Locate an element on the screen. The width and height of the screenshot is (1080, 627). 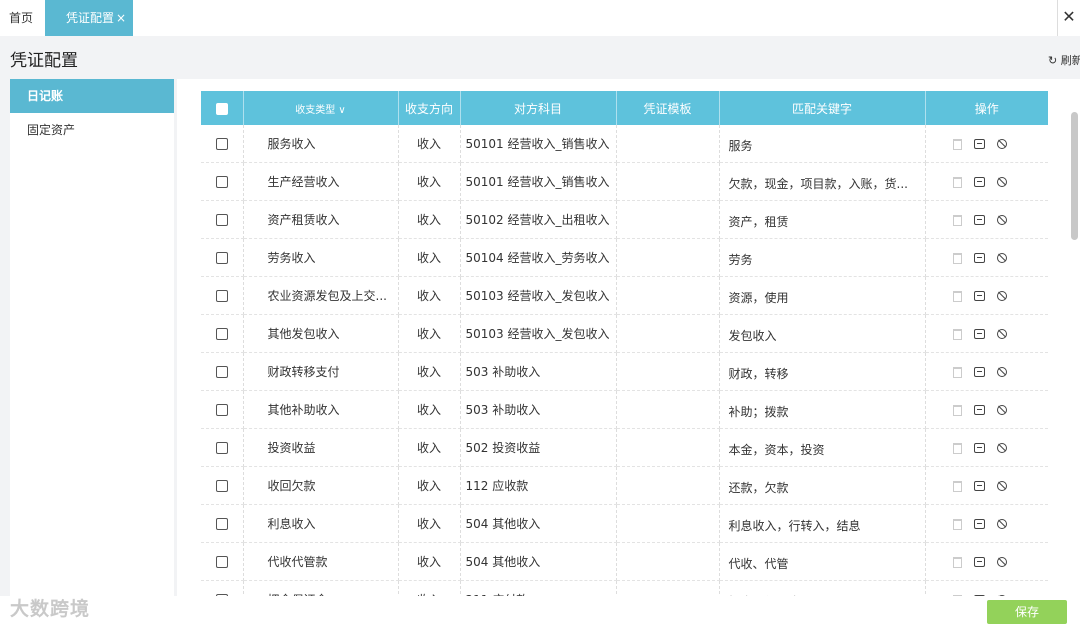
cell-type: 其他补助收入 is located at coordinates (321, 409).